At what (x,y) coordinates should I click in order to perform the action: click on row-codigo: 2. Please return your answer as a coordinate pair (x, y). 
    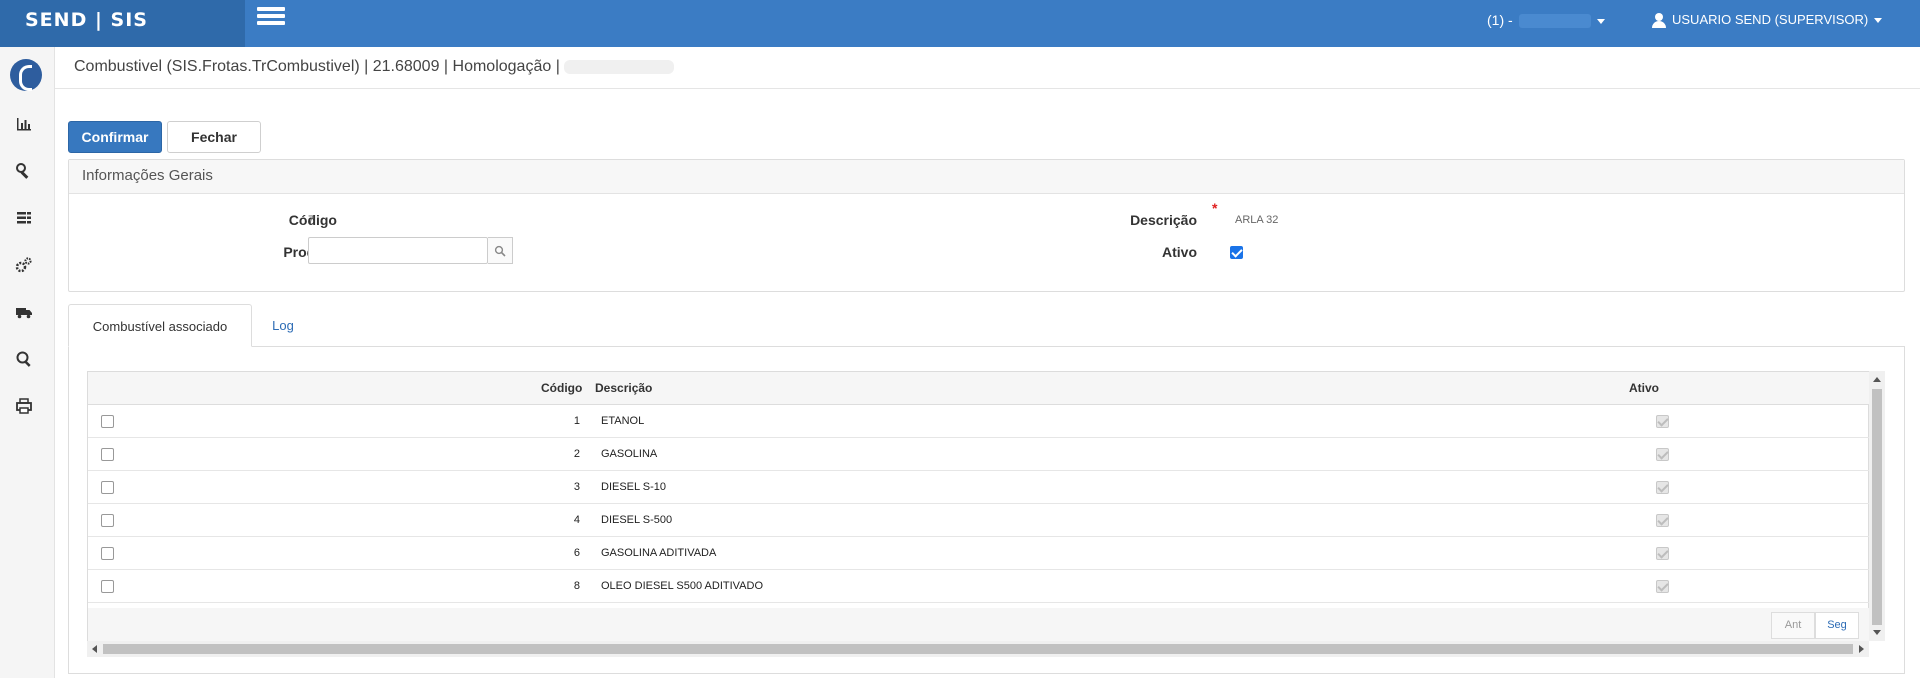
    Looking at the image, I should click on (576, 454).